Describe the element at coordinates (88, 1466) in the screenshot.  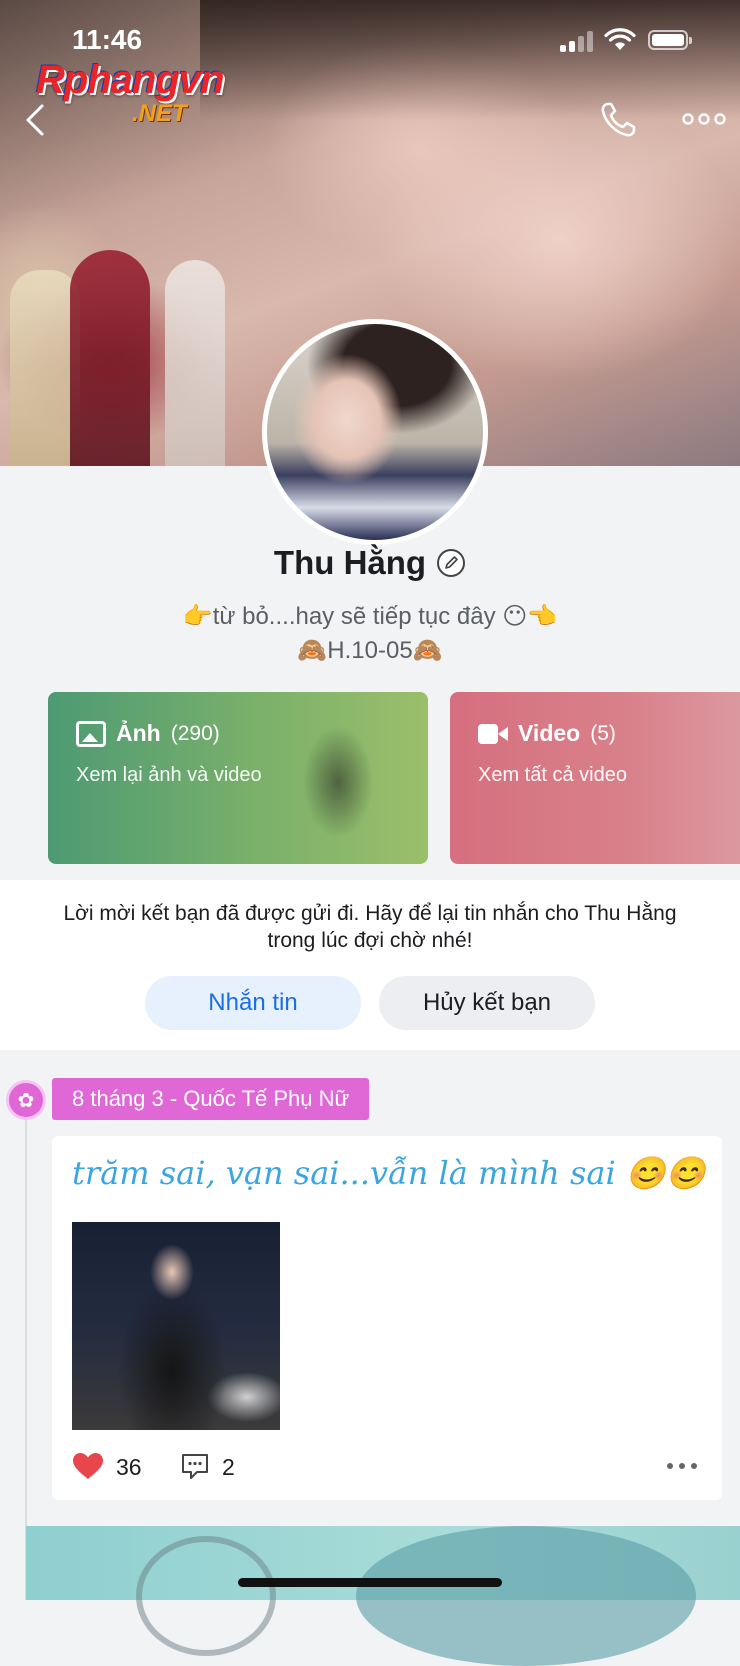
I see `heart-icon` at that location.